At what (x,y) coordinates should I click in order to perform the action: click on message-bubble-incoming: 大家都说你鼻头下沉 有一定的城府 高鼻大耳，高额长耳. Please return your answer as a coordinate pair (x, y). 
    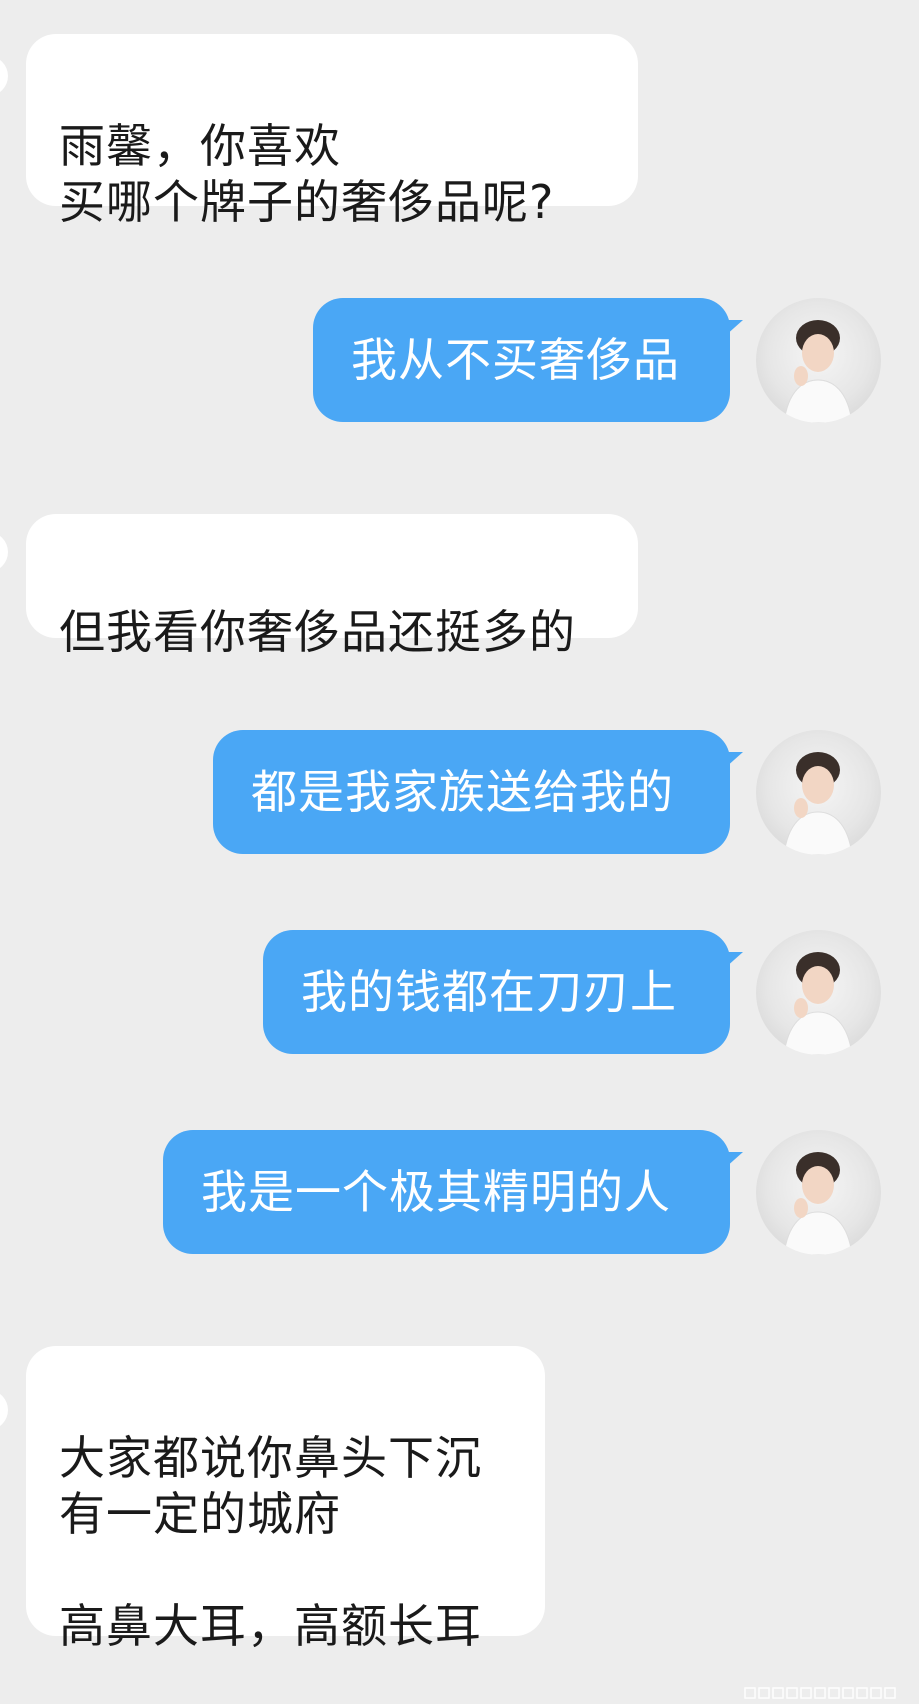
    Looking at the image, I should click on (285, 1499).